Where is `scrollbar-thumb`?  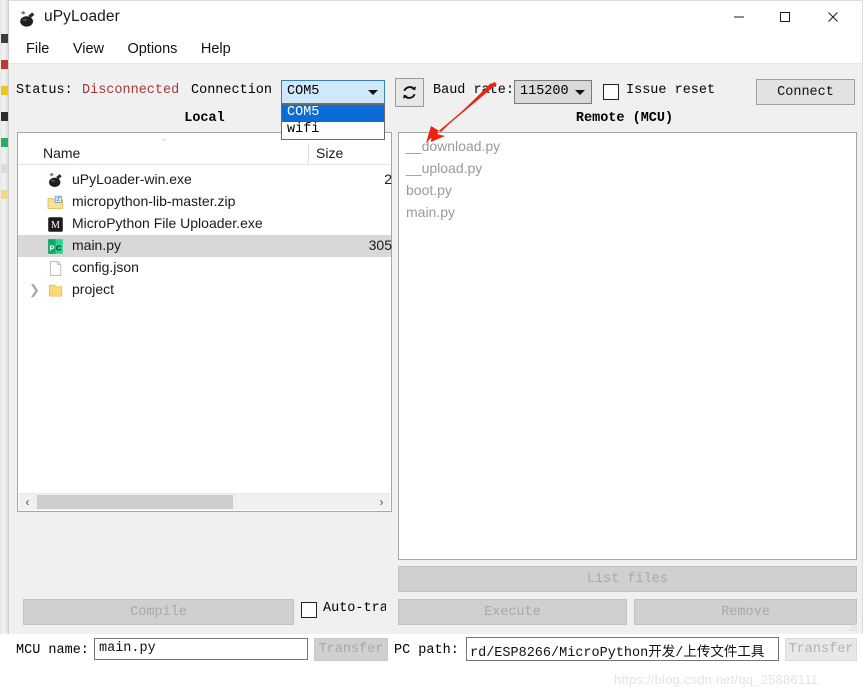 scrollbar-thumb is located at coordinates (135, 502).